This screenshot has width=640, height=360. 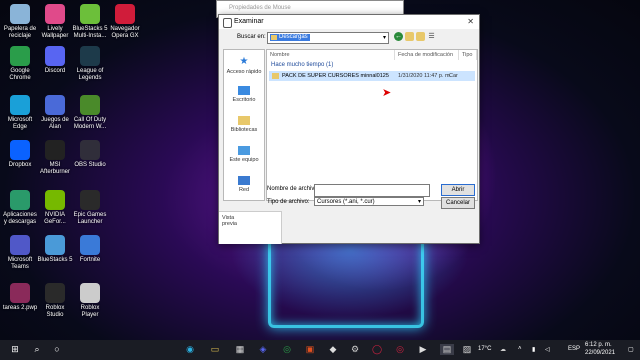 I want to click on column-name: Nombre, so click(x=331, y=55).